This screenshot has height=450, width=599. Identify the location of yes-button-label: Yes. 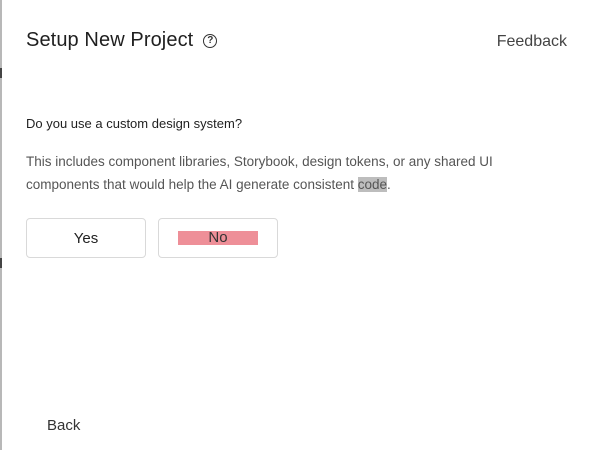
(86, 238).